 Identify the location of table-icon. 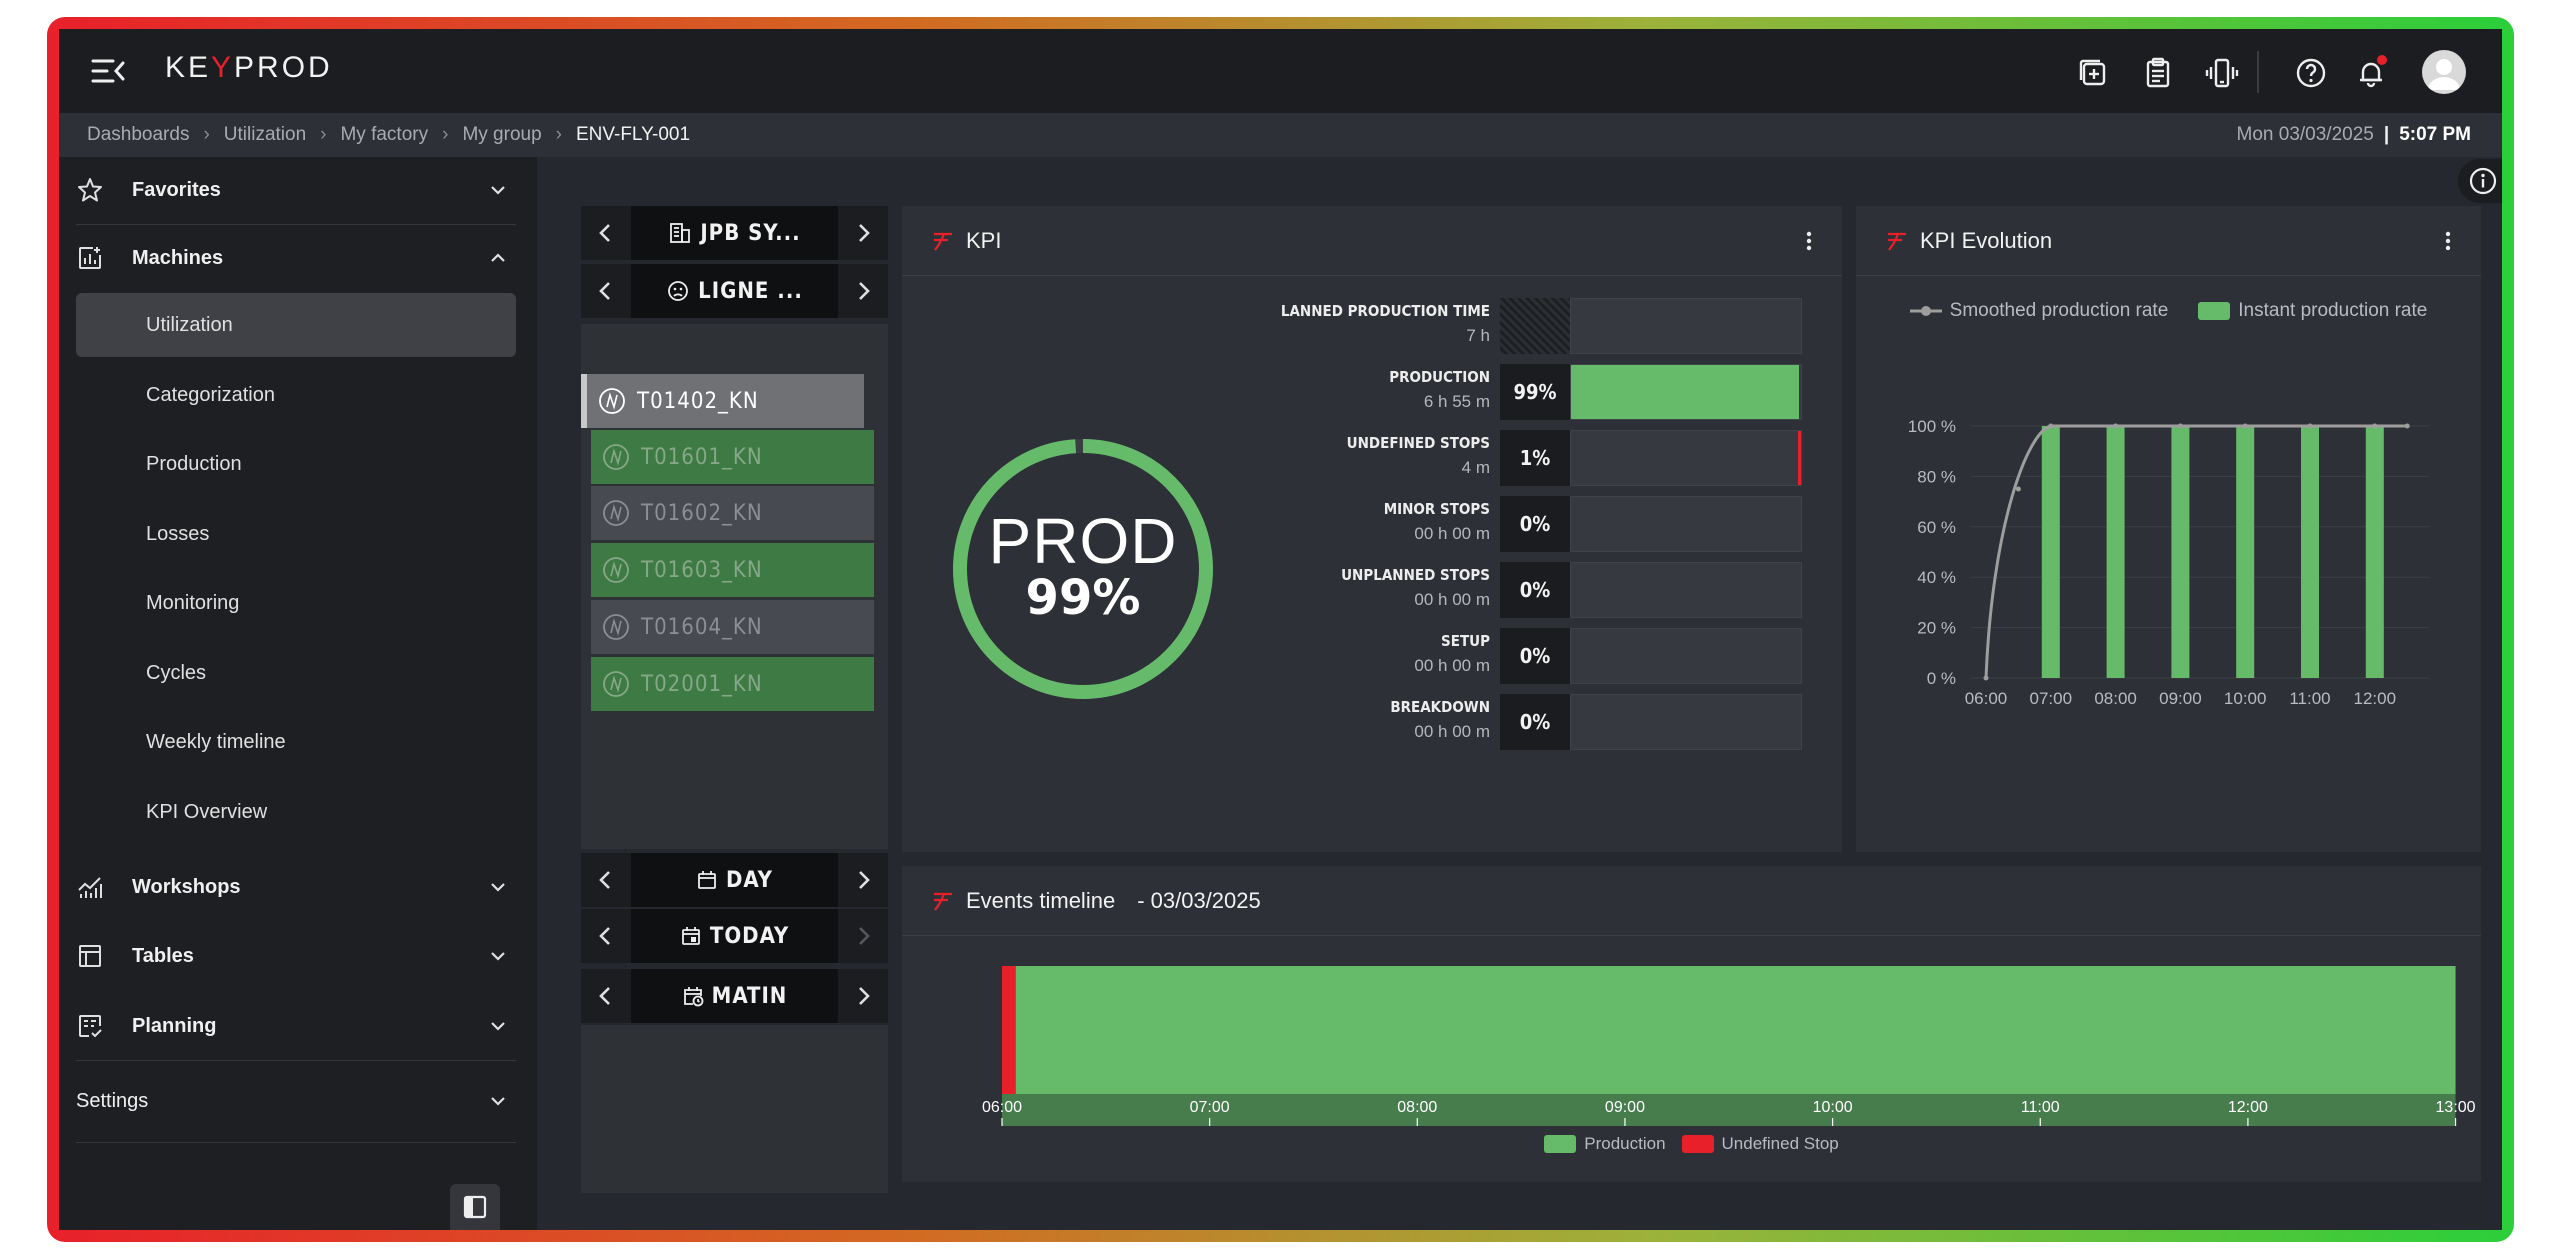
(90, 956).